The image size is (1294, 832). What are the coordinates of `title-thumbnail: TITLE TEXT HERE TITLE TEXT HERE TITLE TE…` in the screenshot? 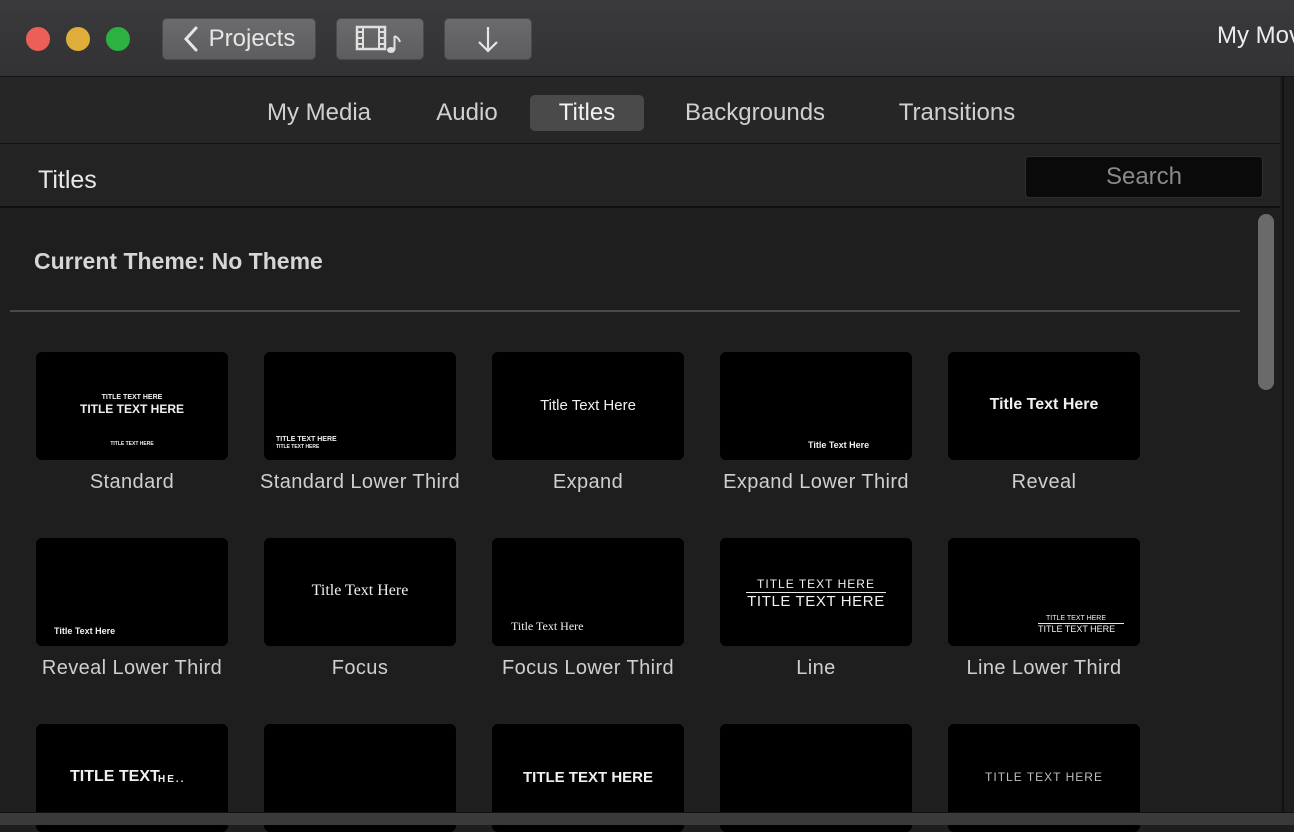 It's located at (132, 406).